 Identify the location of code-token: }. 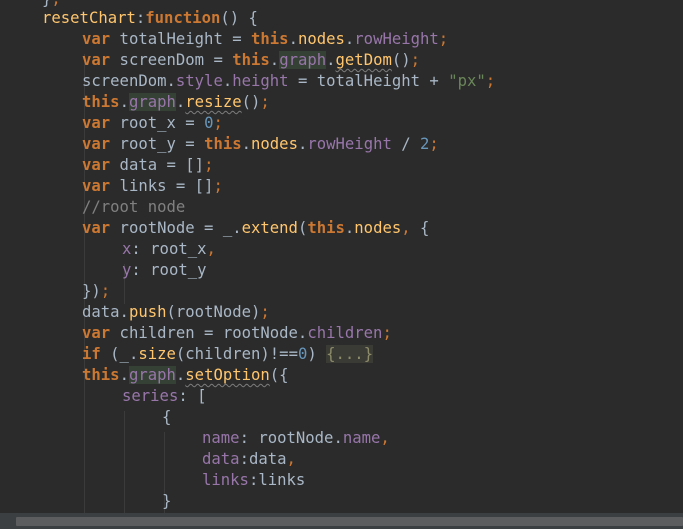
(46, 4).